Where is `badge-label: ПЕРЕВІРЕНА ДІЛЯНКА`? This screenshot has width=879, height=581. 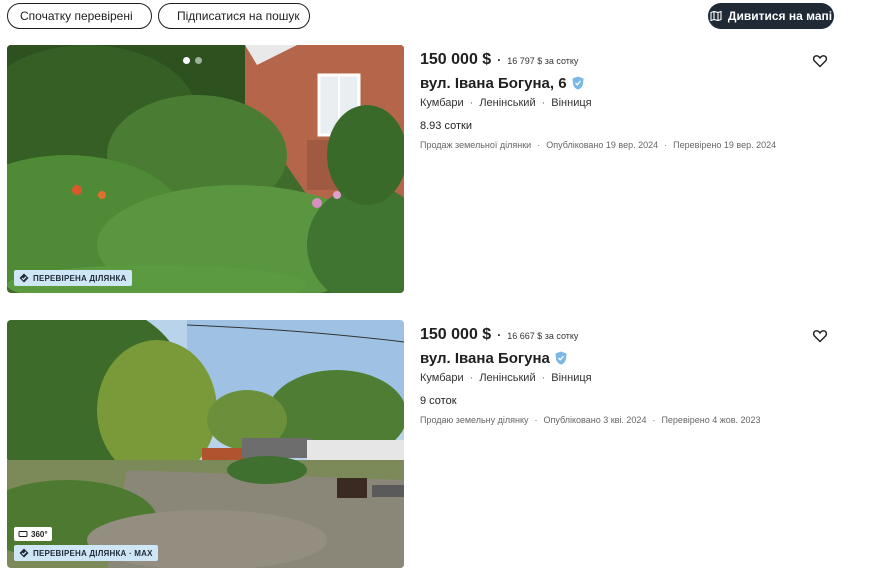 badge-label: ПЕРЕВІРЕНА ДІЛЯНКА is located at coordinates (80, 278).